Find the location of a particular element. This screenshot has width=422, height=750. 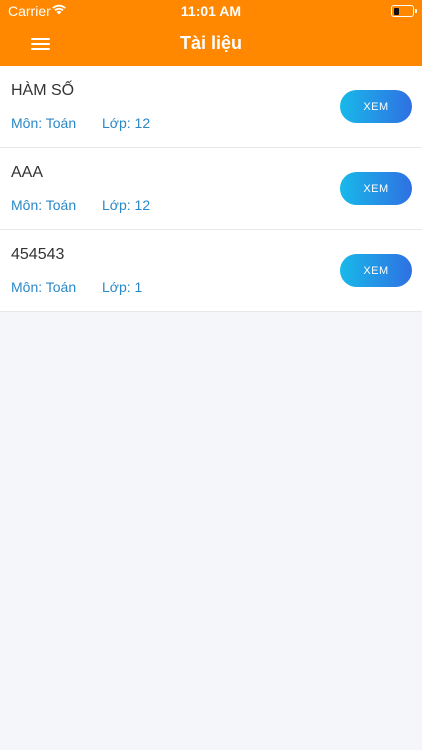

battery-icon is located at coordinates (404, 11).